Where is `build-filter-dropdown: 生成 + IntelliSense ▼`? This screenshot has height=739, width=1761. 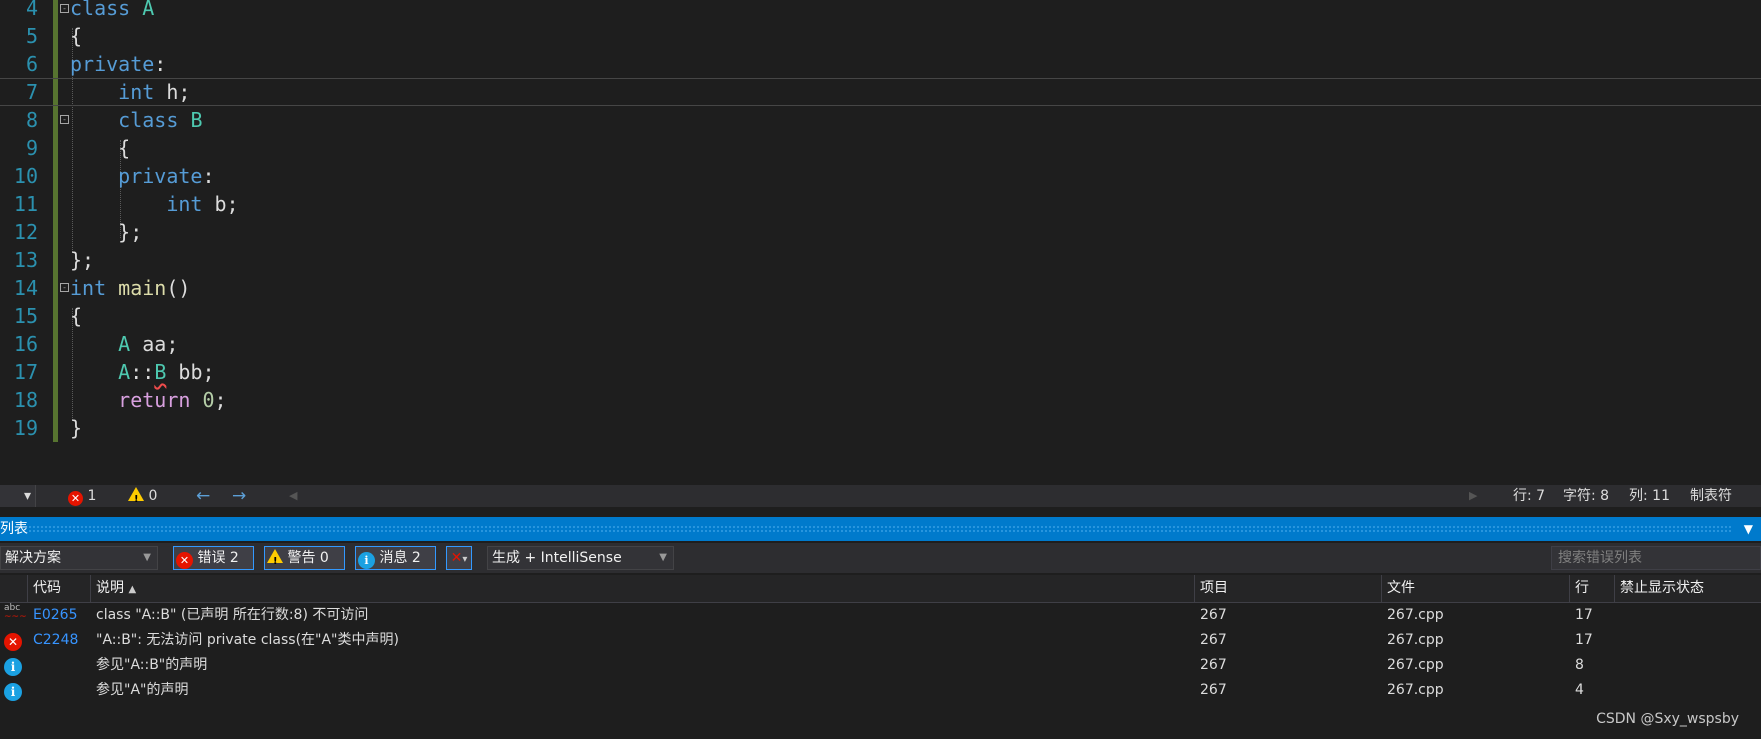 build-filter-dropdown: 生成 + IntelliSense ▼ is located at coordinates (580, 558).